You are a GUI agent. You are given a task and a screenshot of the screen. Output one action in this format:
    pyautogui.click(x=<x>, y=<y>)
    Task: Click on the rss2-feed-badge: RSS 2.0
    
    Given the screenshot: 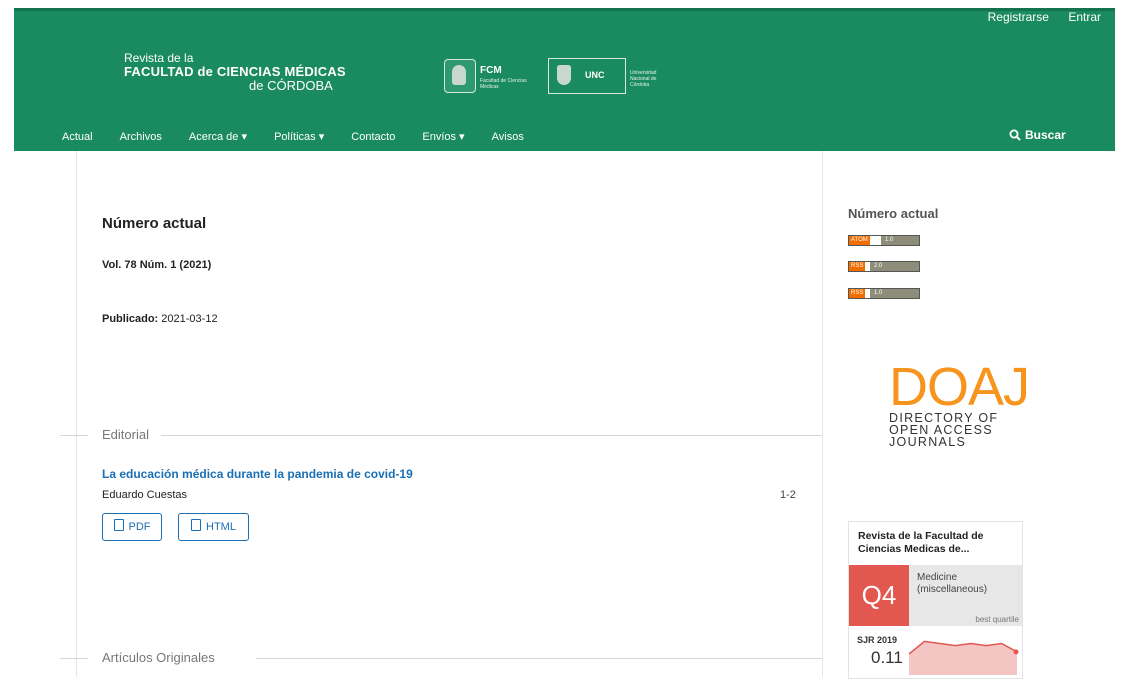 What is the action you would take?
    pyautogui.click(x=884, y=266)
    